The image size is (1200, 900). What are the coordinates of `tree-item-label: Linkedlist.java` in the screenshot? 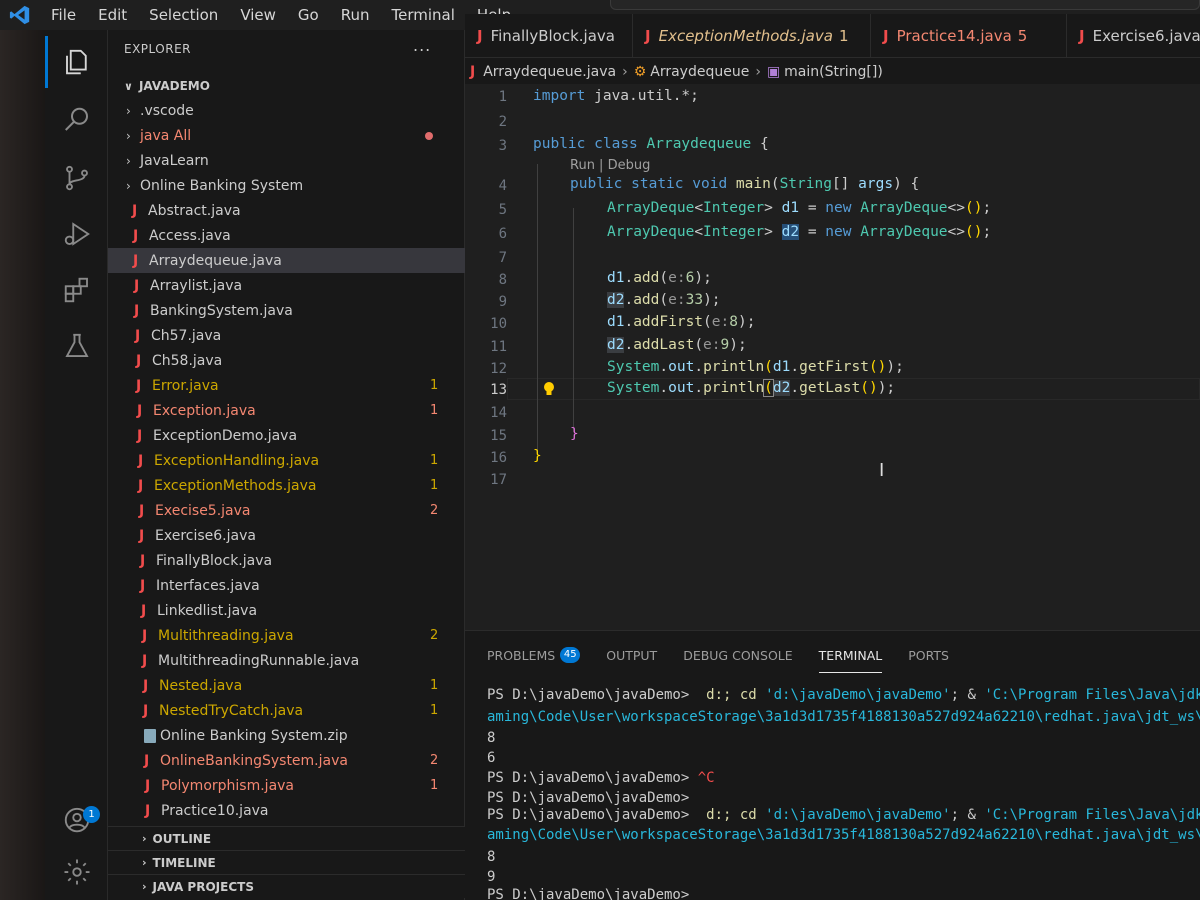 It's located at (207, 610).